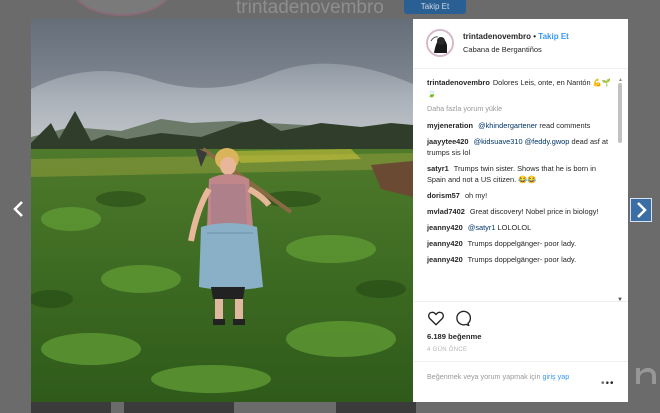 This screenshot has height=413, width=660. Describe the element at coordinates (521, 195) in the screenshot. I see `comment-item: dorism57 oh my!` at that location.